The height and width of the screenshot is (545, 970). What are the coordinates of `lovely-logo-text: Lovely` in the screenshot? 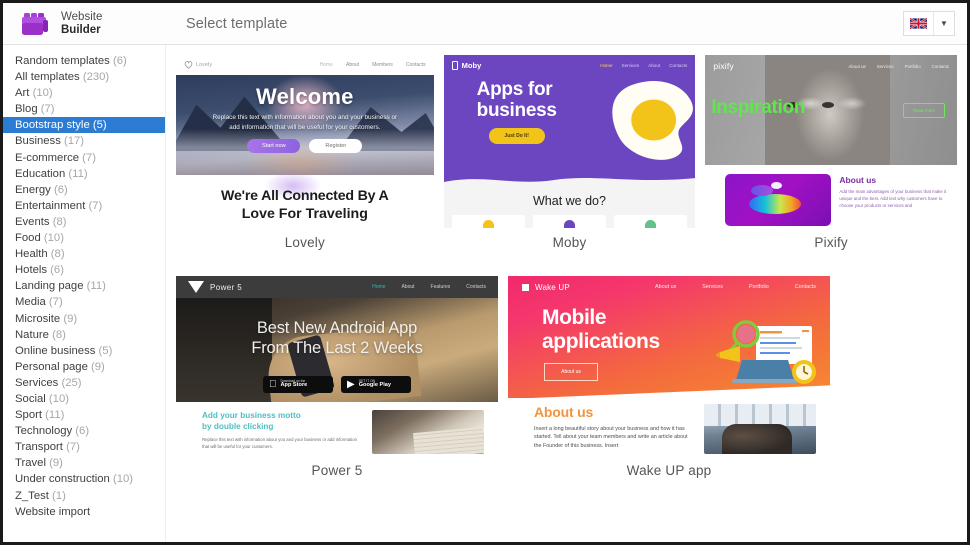 It's located at (204, 65).